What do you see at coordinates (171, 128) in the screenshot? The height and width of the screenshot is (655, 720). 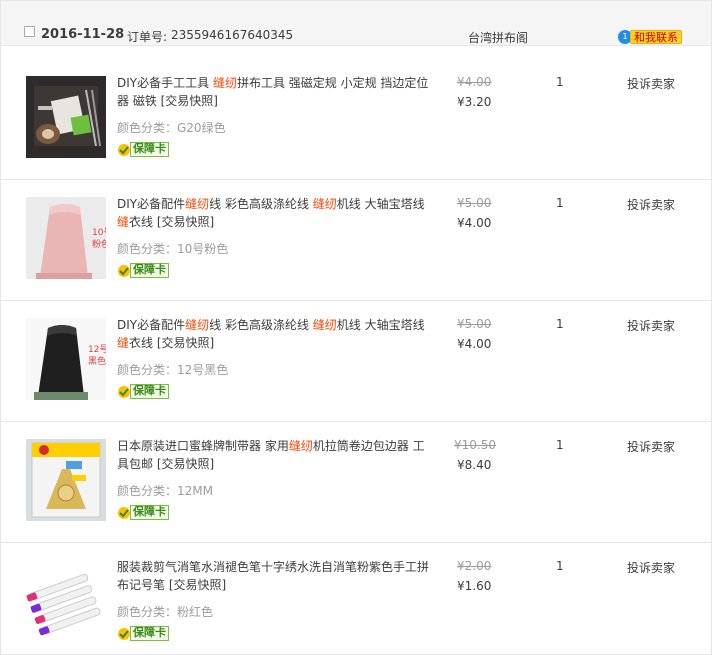 I see `product-variant: 颜色分类：G20绿色` at bounding box center [171, 128].